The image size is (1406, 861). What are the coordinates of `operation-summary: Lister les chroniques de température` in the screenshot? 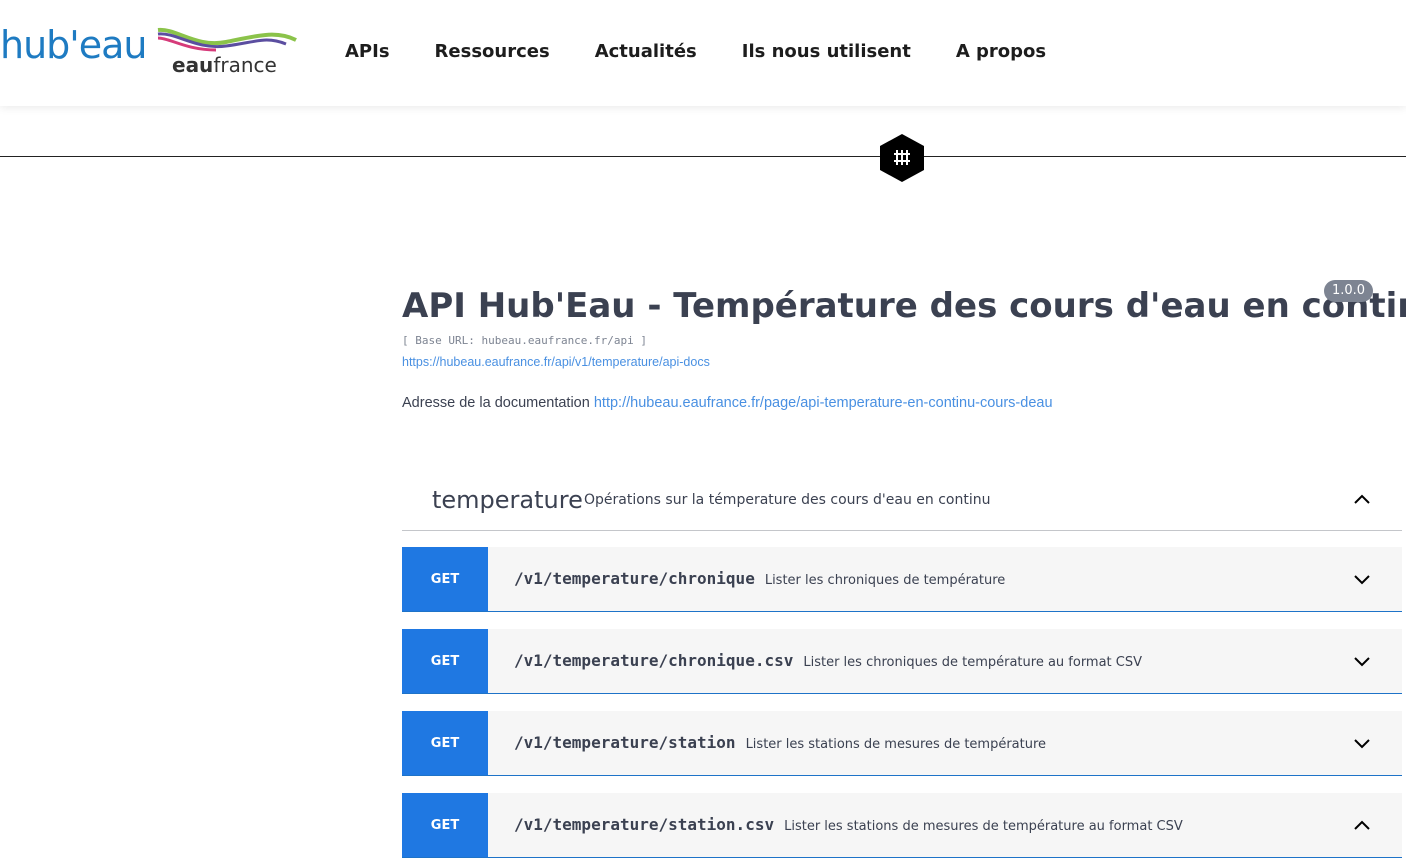 It's located at (885, 580).